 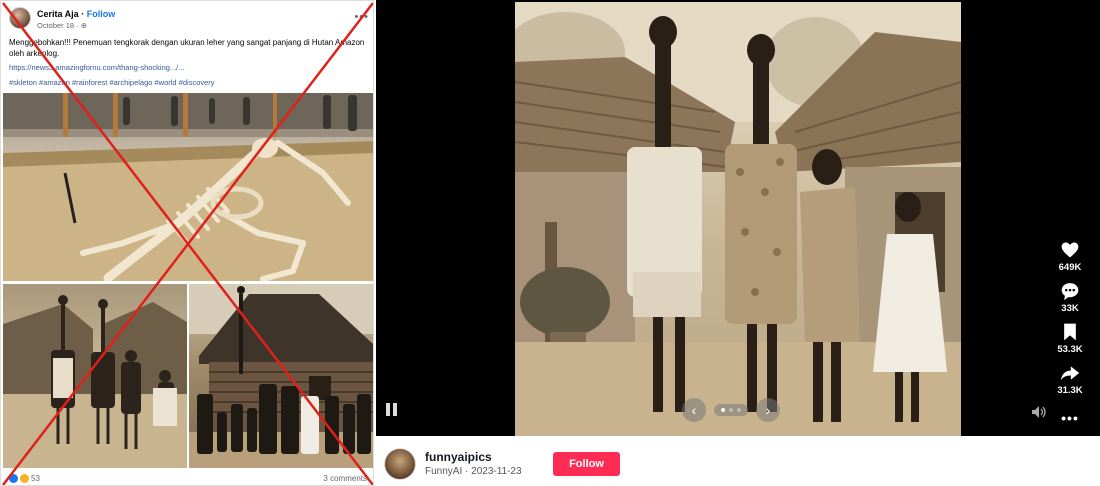 I want to click on next-slide-button: ›, so click(x=768, y=410).